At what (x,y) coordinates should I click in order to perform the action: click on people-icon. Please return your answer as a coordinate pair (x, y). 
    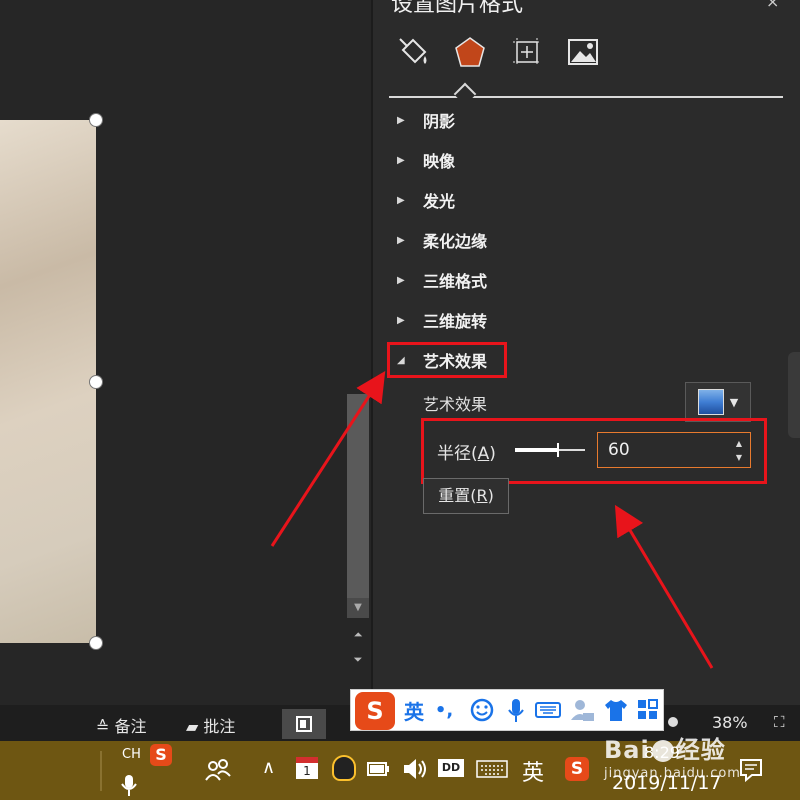
    Looking at the image, I should click on (218, 770).